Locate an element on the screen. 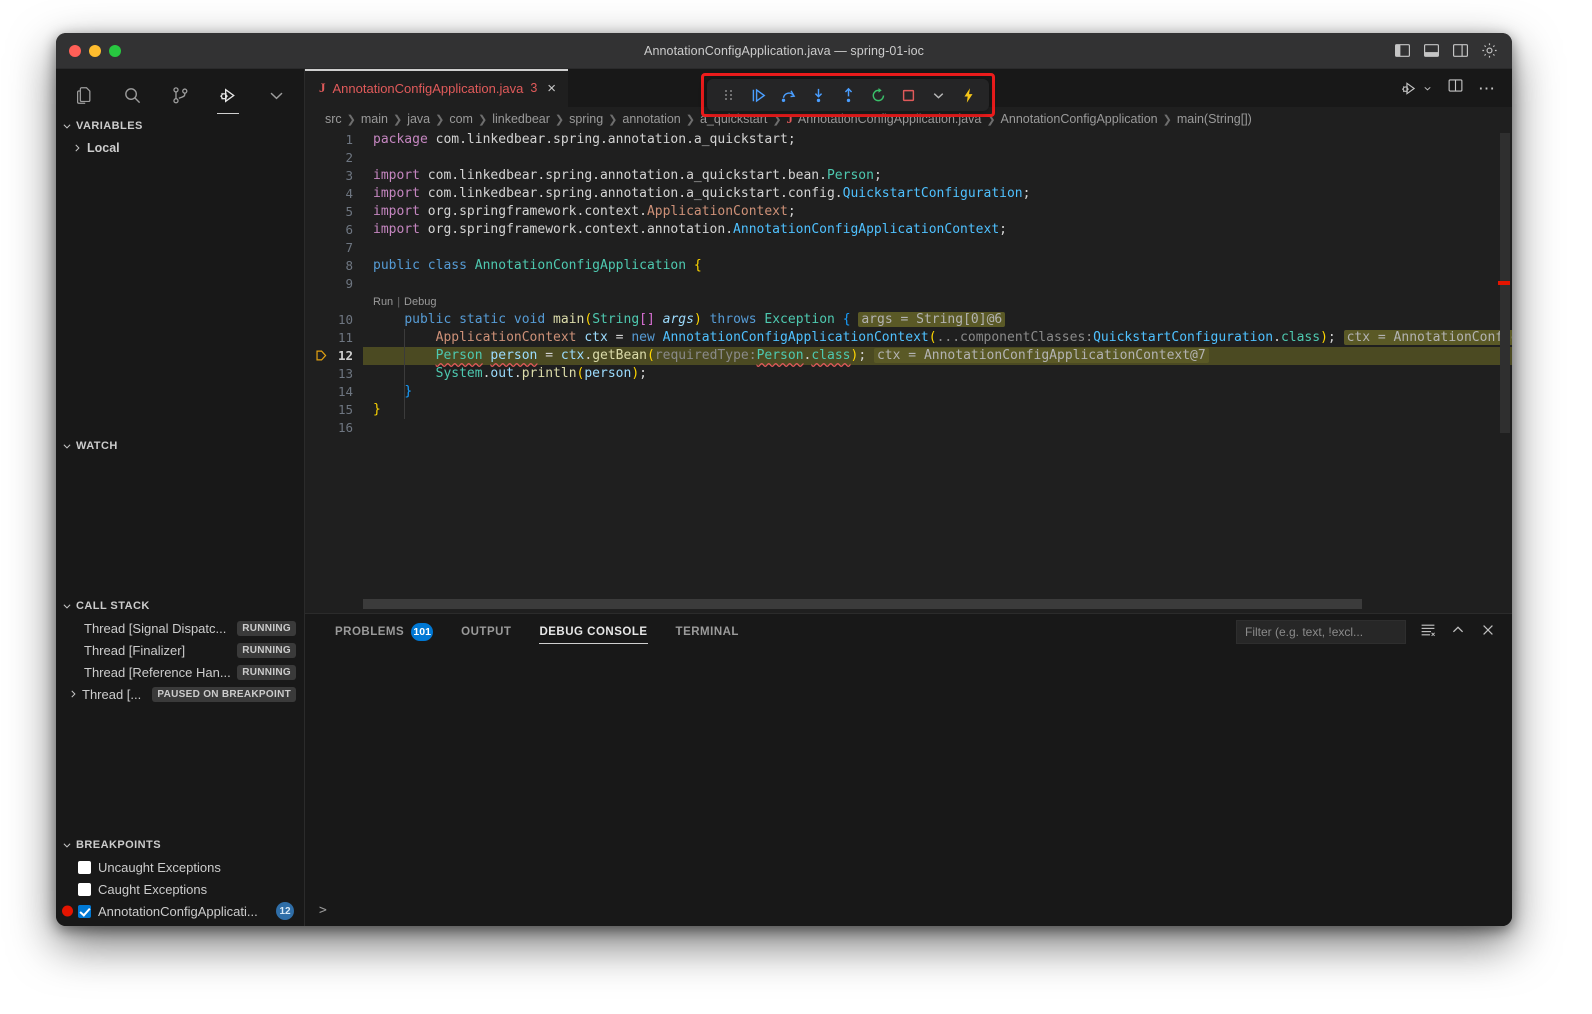 This screenshot has height=1014, width=1592. breakpoint-label: Caught Exceptions is located at coordinates (153, 889).